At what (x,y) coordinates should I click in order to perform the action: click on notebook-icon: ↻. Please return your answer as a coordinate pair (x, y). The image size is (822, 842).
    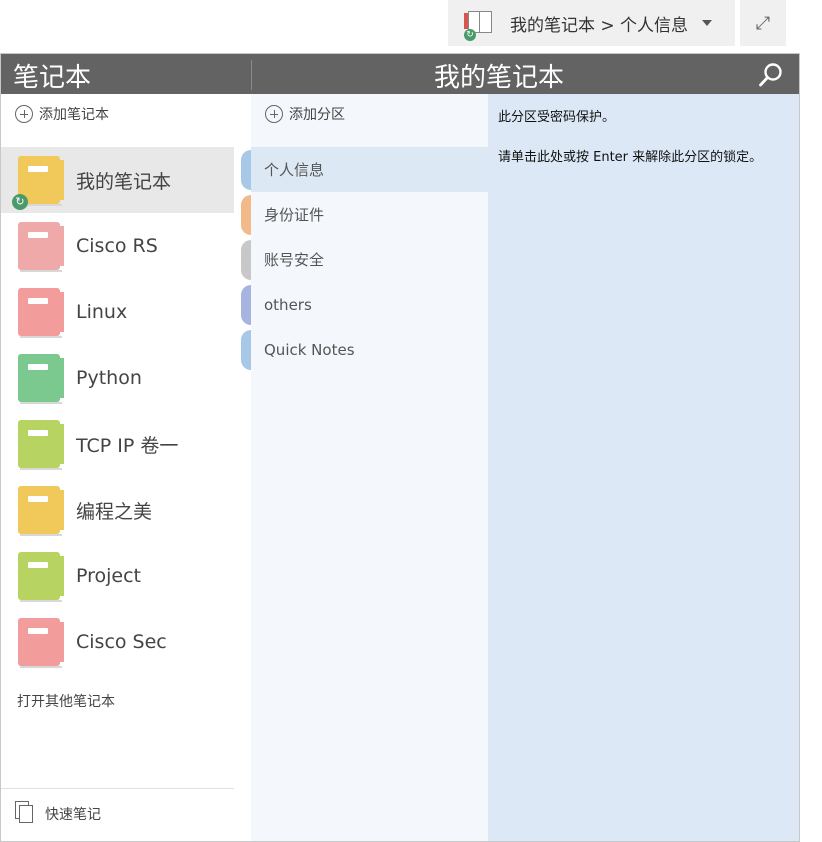
    Looking at the image, I should click on (479, 24).